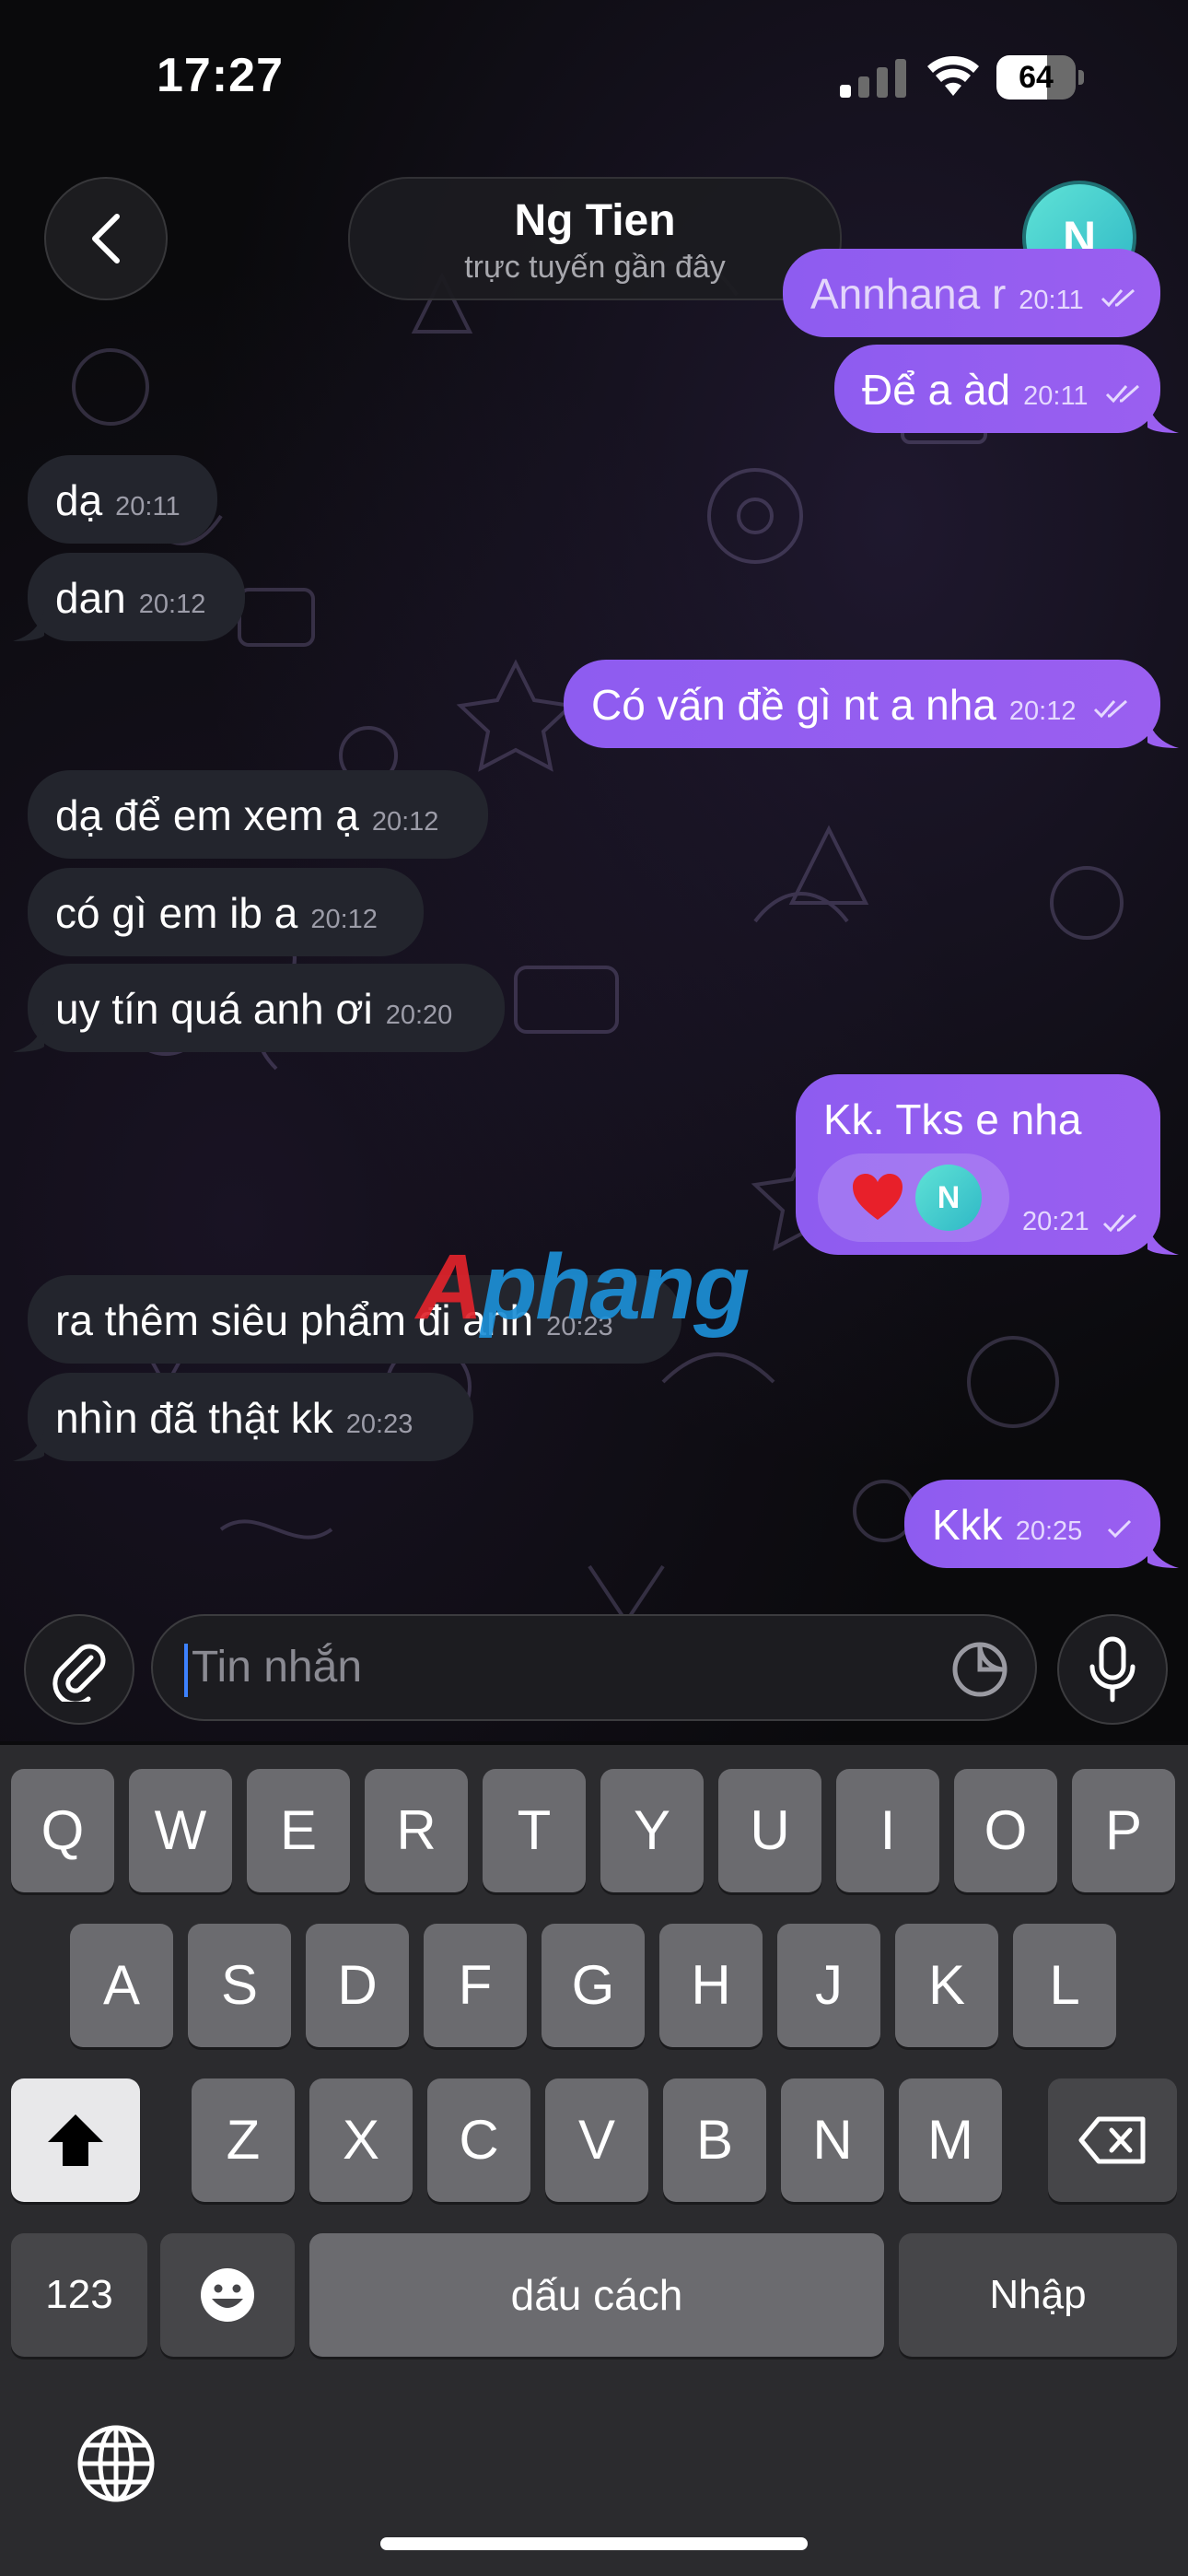 The width and height of the screenshot is (1188, 2576). I want to click on shift-icon, so click(76, 2140).